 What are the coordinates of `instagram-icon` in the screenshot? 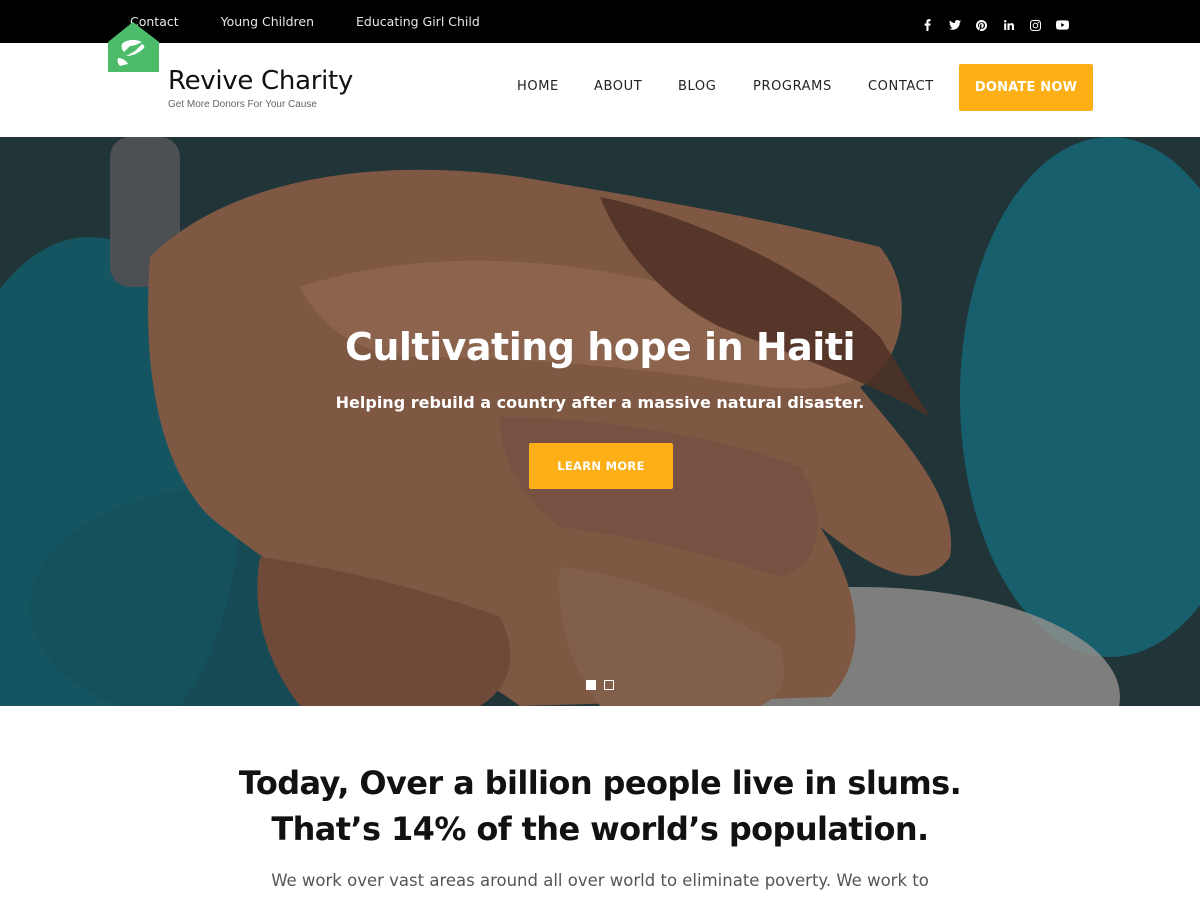 It's located at (1035, 25).